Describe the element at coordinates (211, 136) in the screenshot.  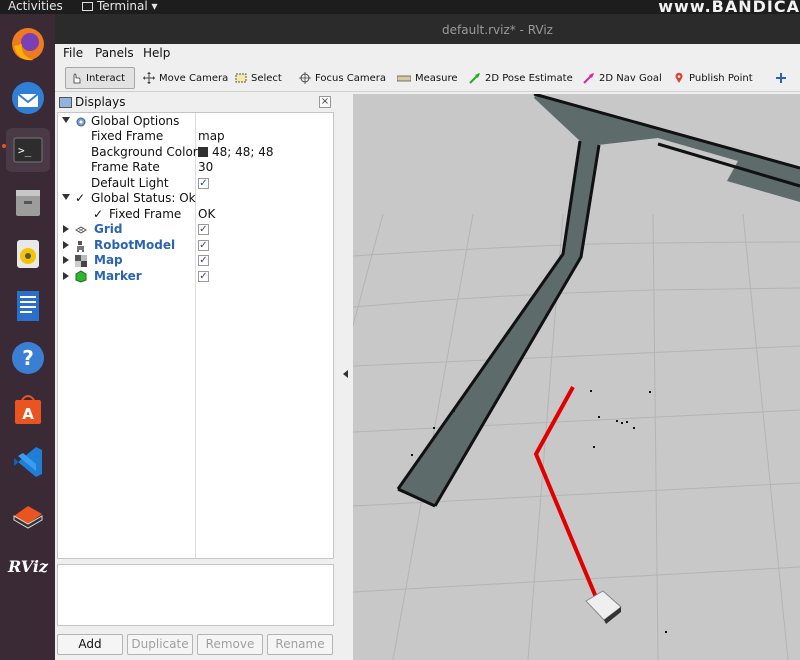
I see `fixed-frame-value: map` at that location.